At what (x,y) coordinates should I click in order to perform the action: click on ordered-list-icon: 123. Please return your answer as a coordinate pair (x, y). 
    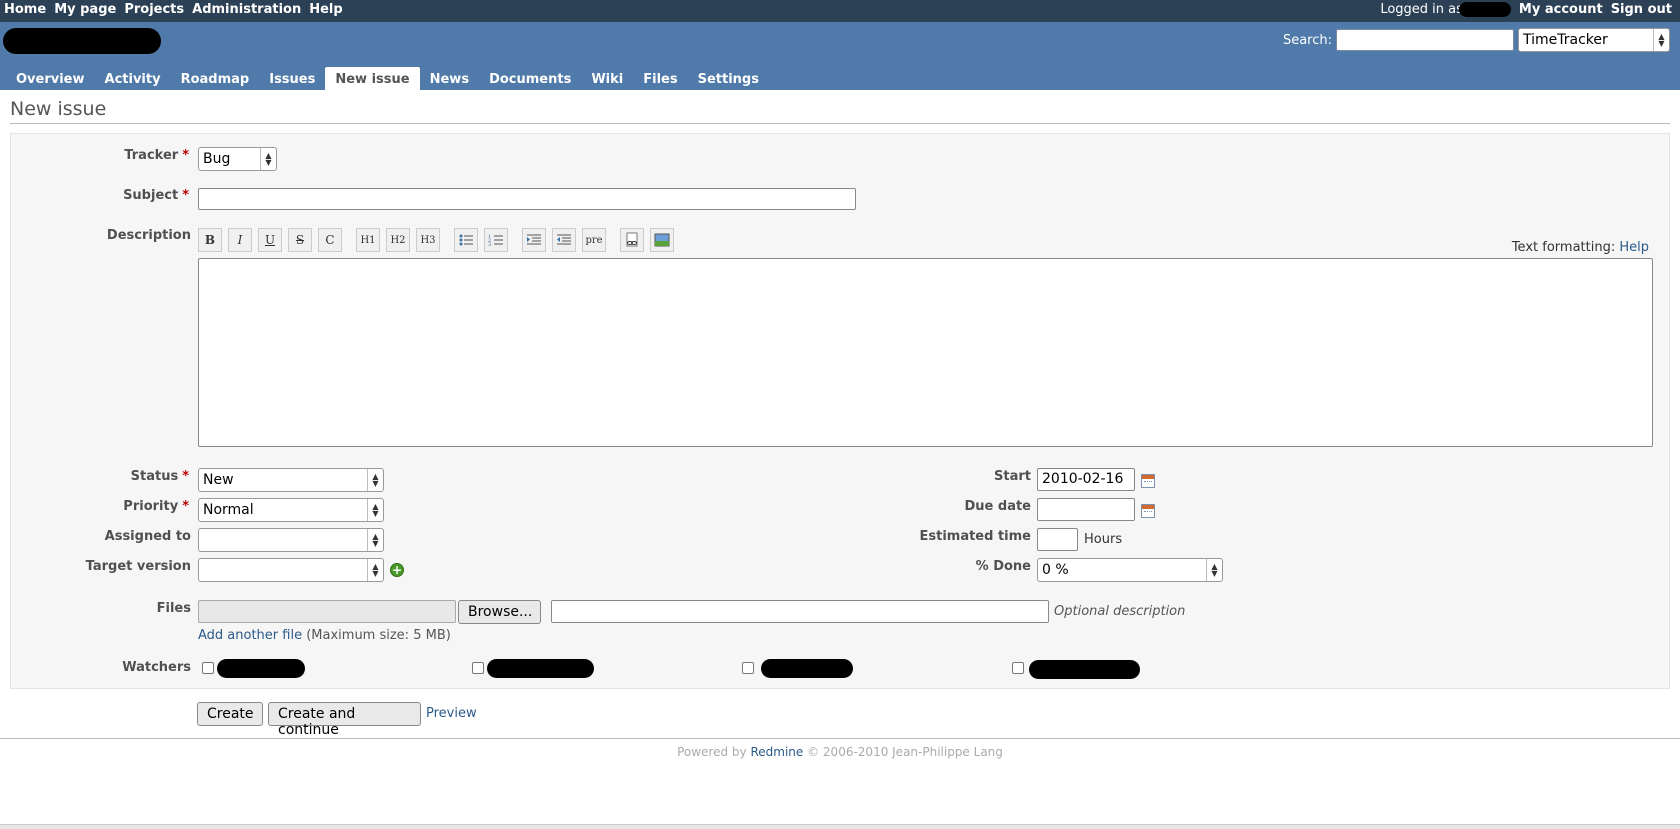
    Looking at the image, I should click on (496, 240).